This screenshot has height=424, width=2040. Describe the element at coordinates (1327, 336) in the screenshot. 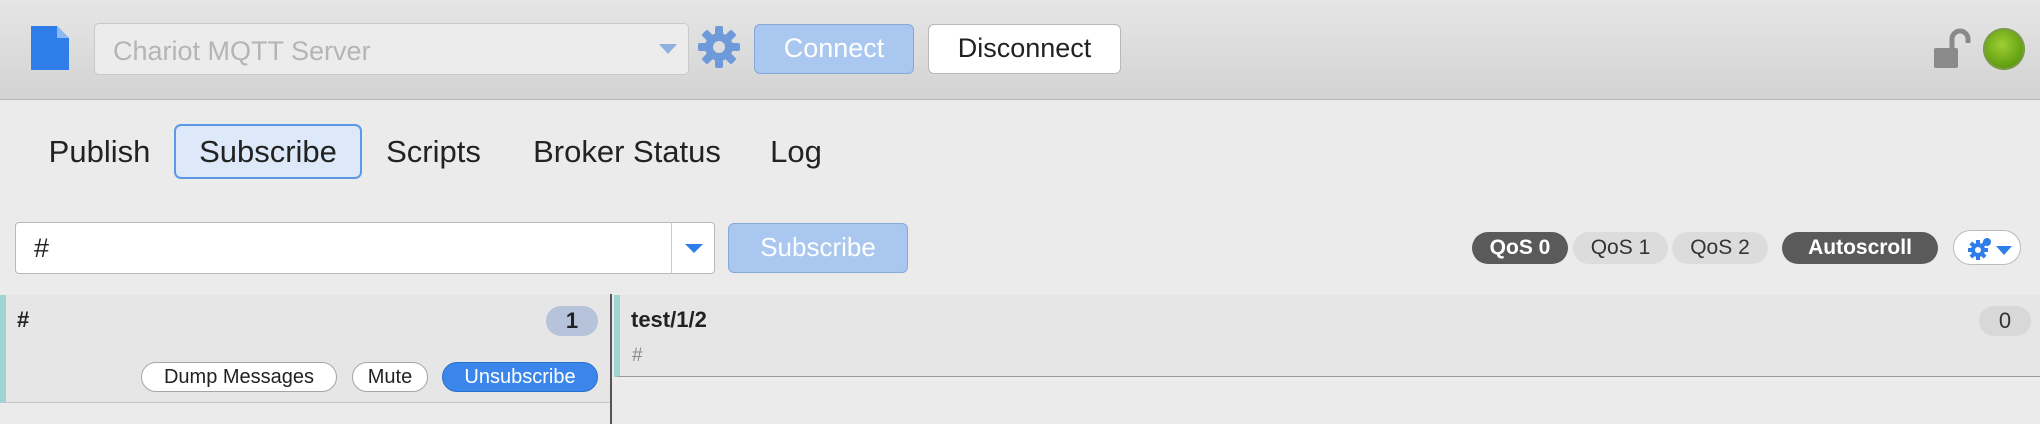

I see `message-row` at that location.